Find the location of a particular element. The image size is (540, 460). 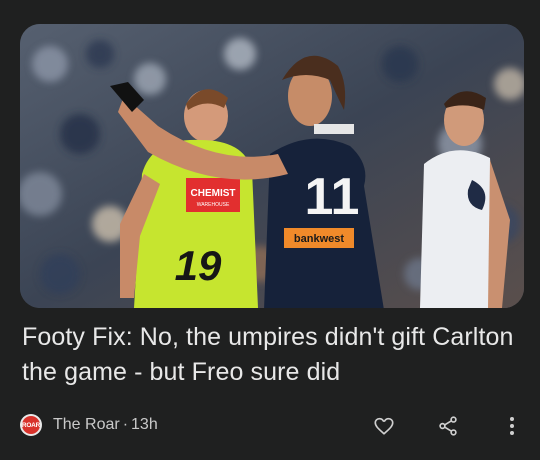

publish-time: 13h is located at coordinates (144, 424).